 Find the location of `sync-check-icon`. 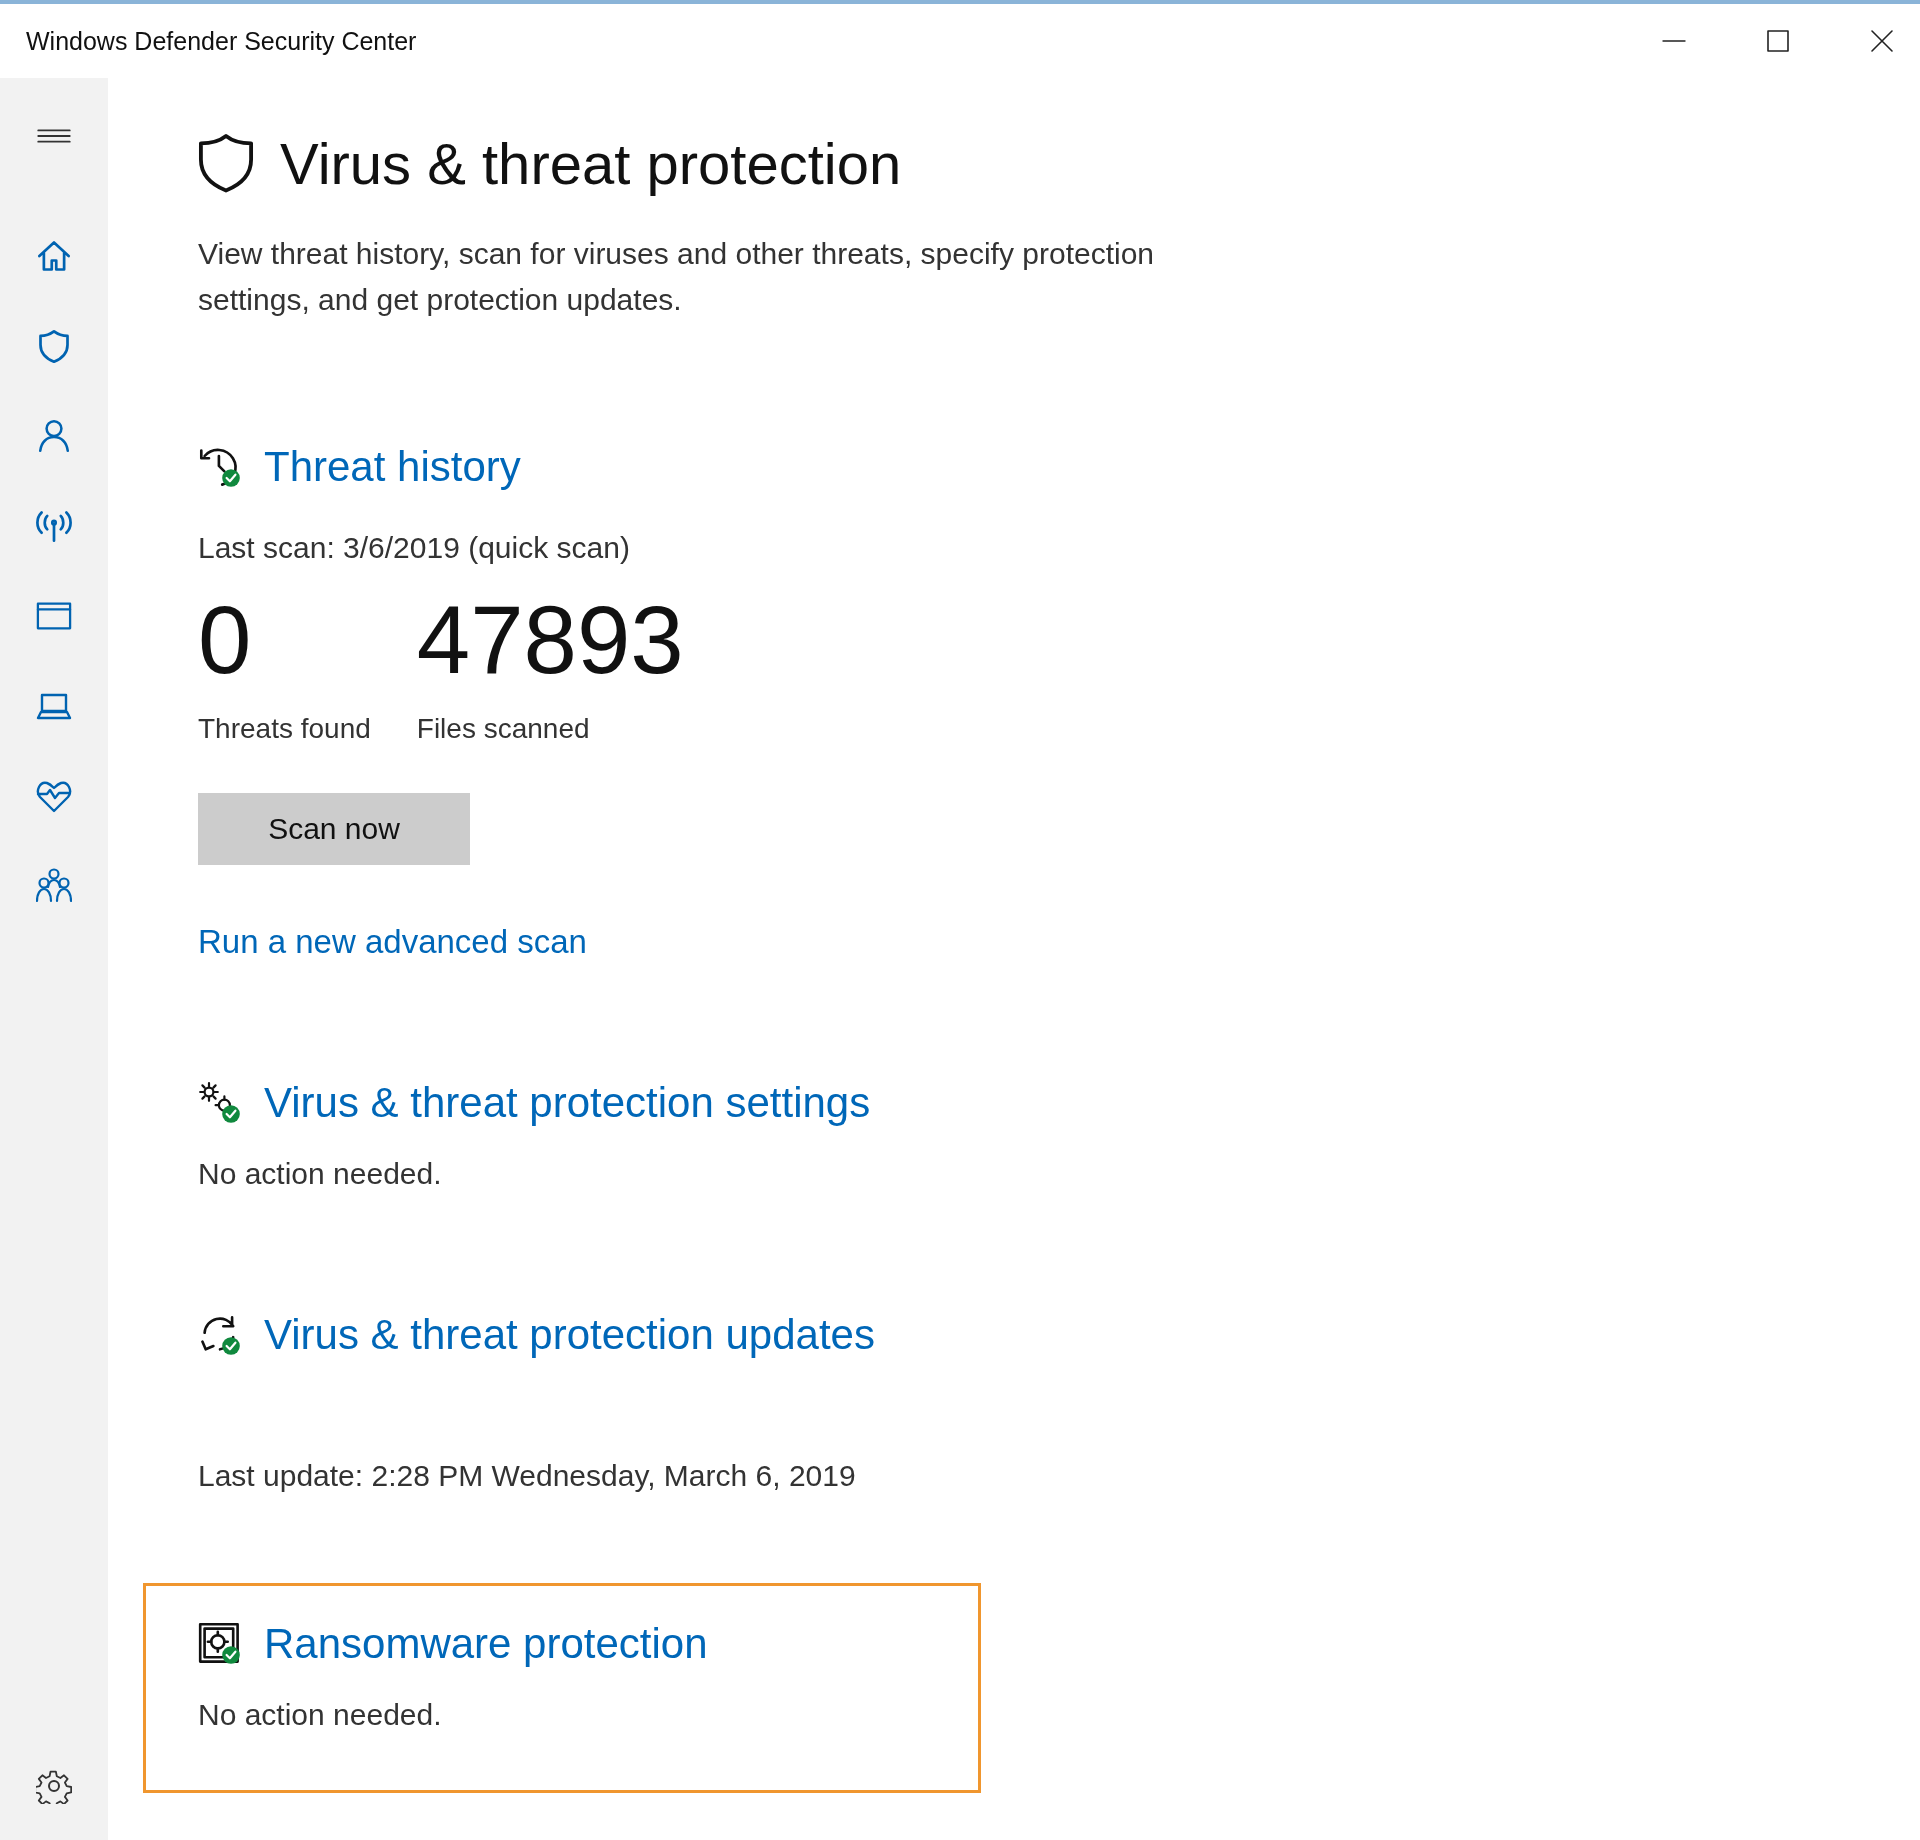

sync-check-icon is located at coordinates (220, 1335).